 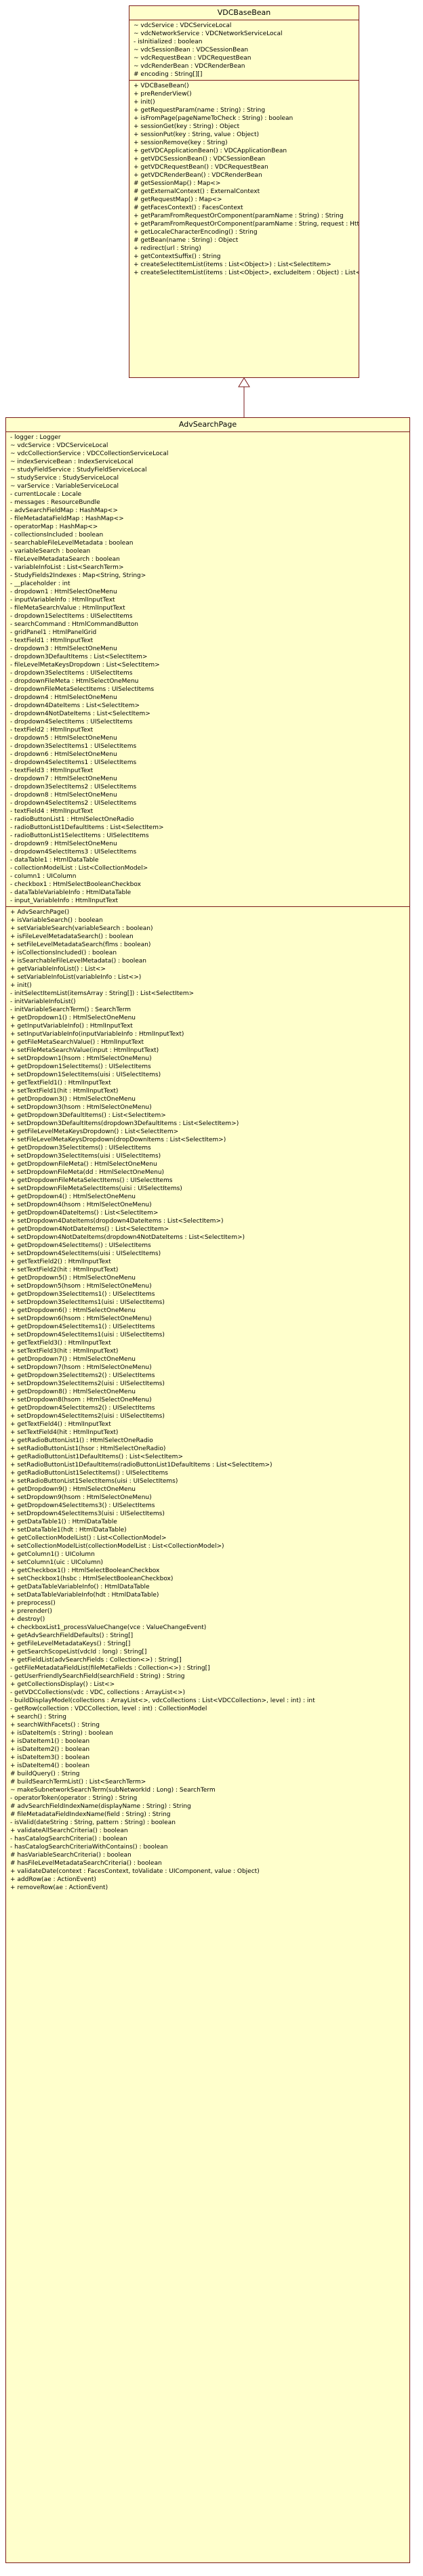 What do you see at coordinates (67, 518) in the screenshot?
I see `member-line: - fileMetadataFieldMap : HashMap<>` at bounding box center [67, 518].